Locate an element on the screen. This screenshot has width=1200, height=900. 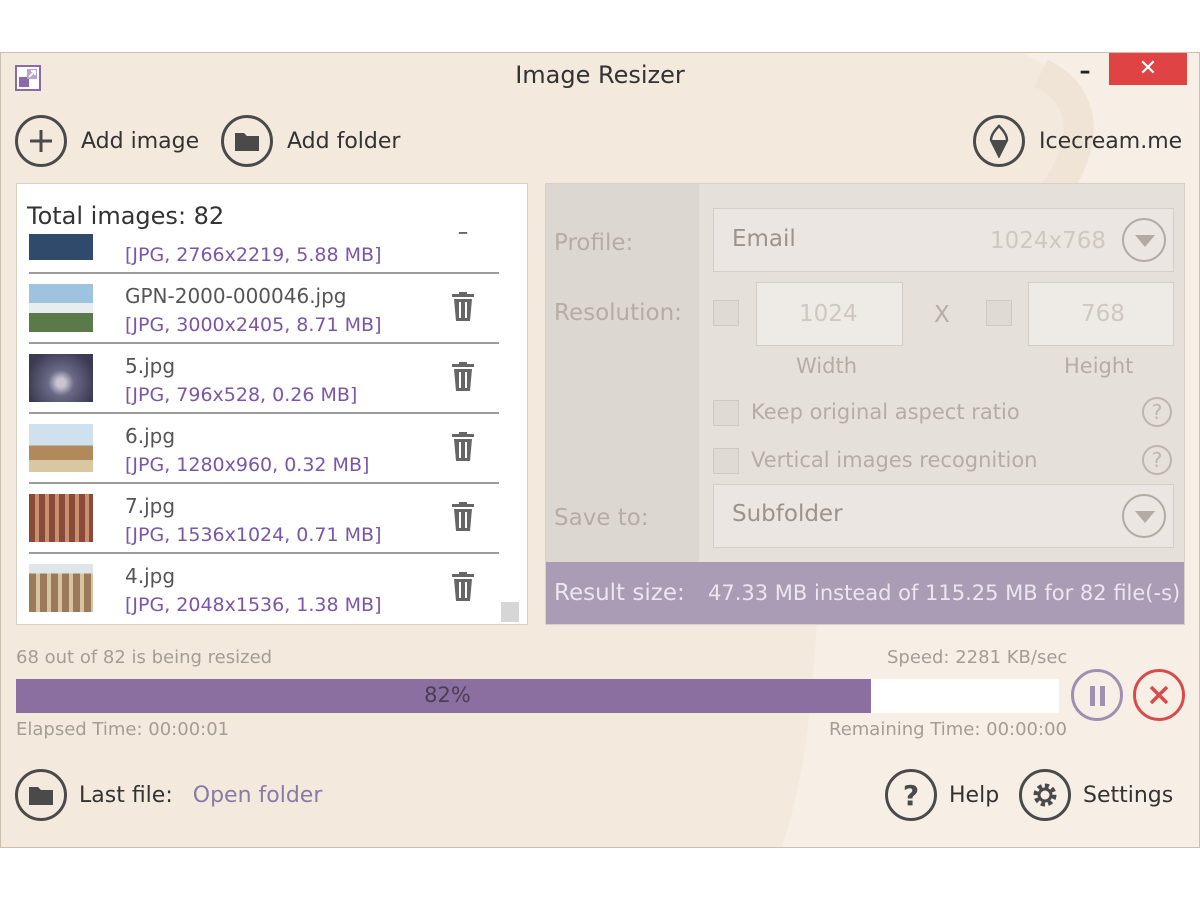
brand-label: Icecream.me is located at coordinates (1111, 141).